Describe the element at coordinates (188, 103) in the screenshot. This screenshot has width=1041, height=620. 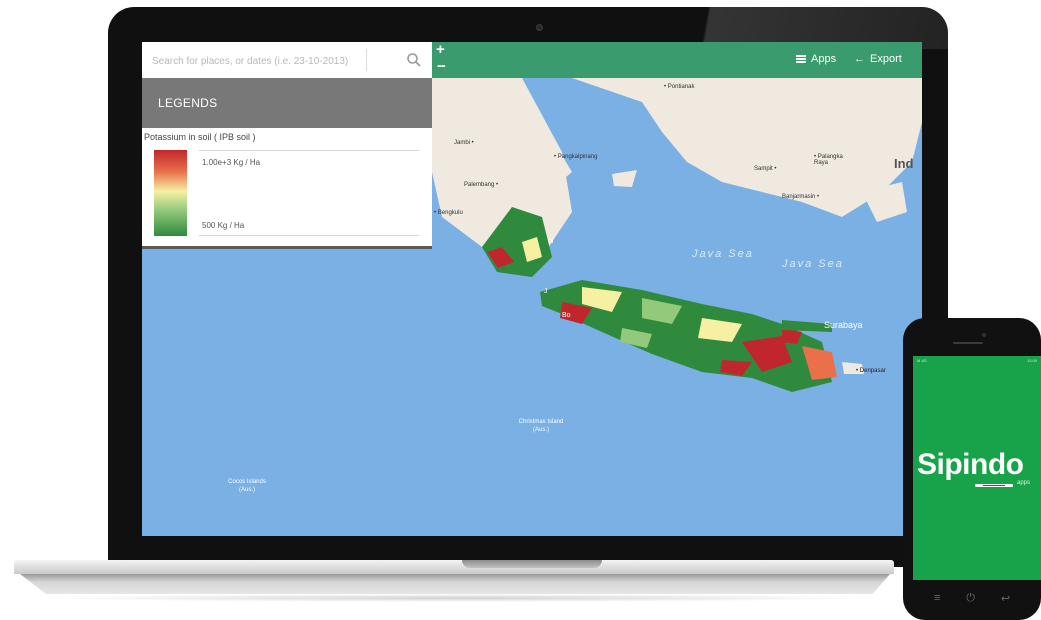
I see `legend-title: LEGENDS` at that location.